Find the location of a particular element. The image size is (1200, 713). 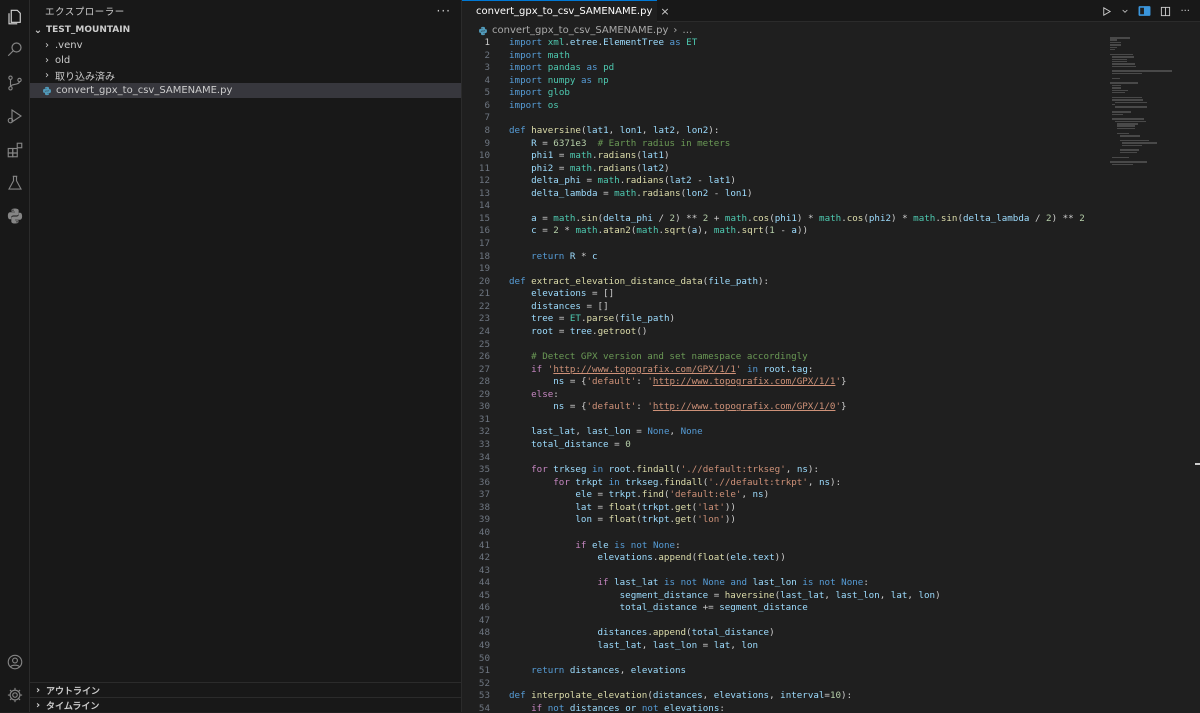

line-number: 23 is located at coordinates (484, 319).